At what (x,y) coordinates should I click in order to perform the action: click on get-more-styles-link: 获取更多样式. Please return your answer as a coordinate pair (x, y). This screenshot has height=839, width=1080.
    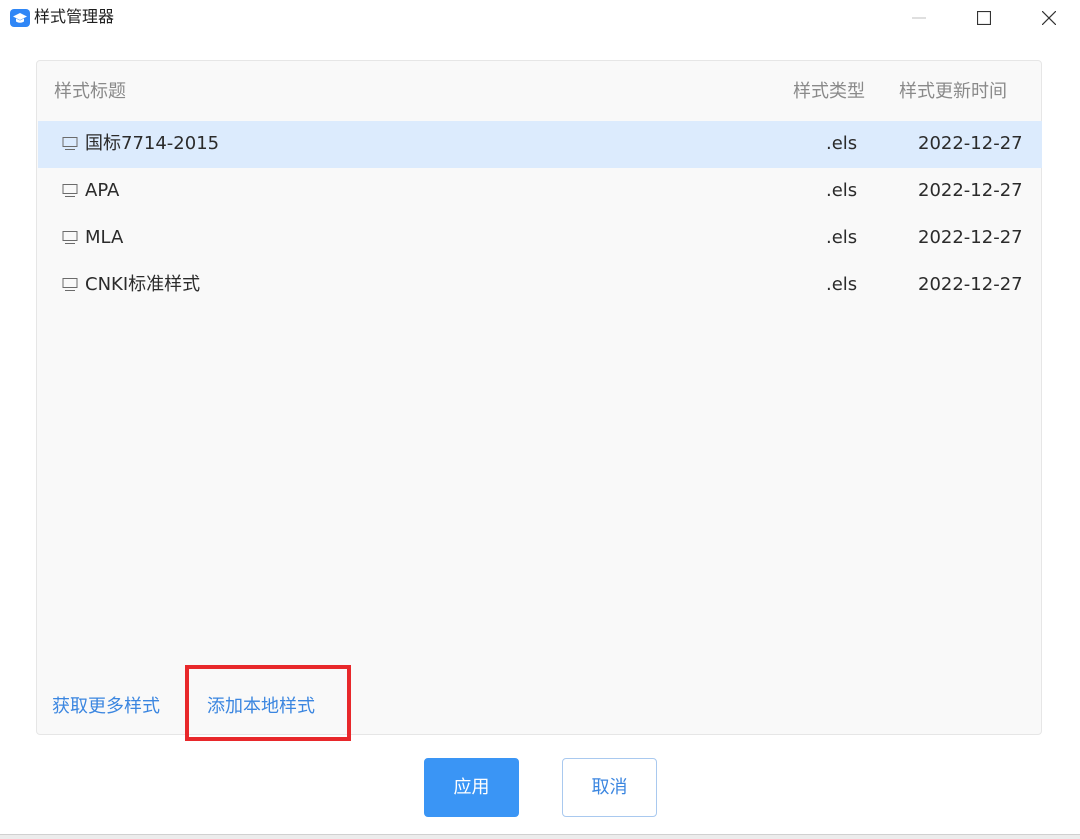
    Looking at the image, I should click on (106, 707).